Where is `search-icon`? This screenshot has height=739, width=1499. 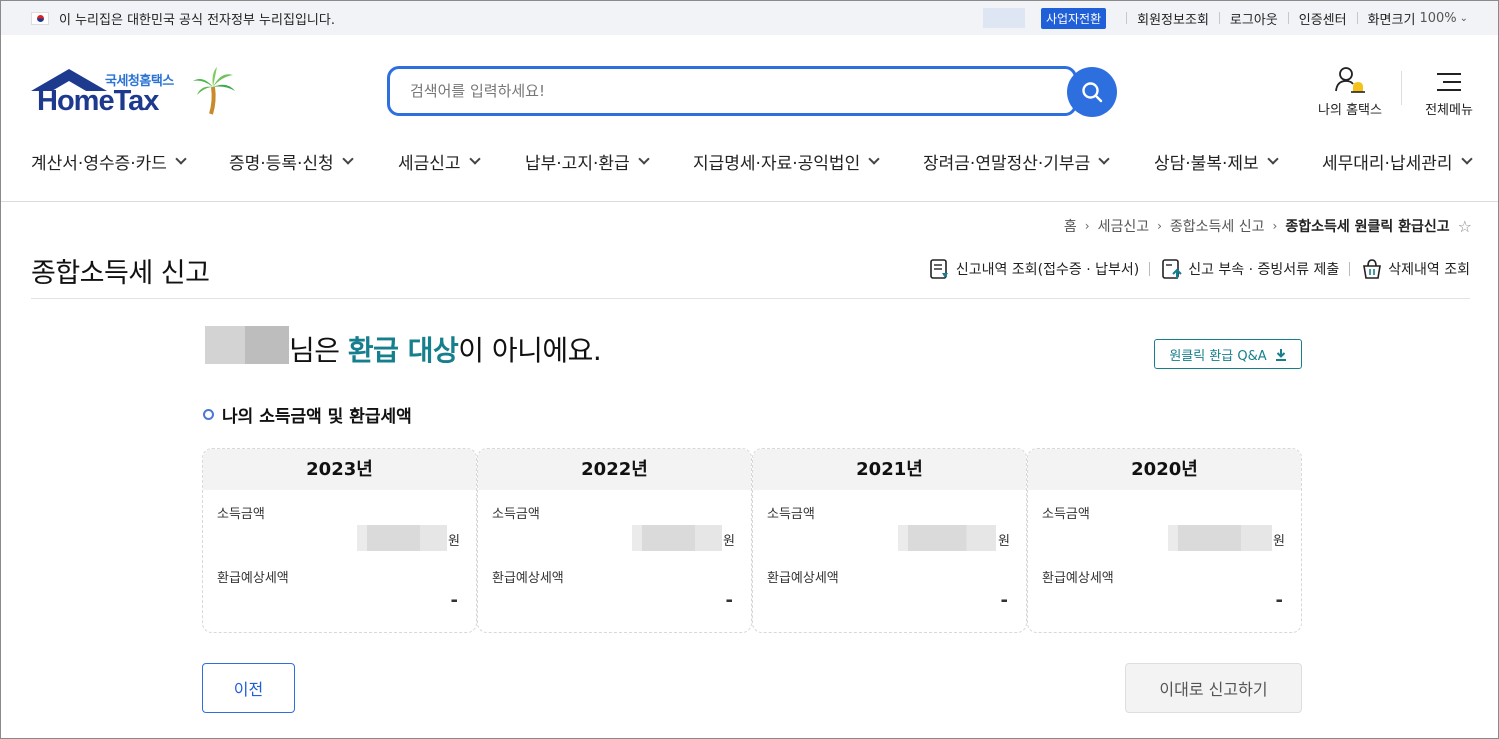
search-icon is located at coordinates (1092, 92).